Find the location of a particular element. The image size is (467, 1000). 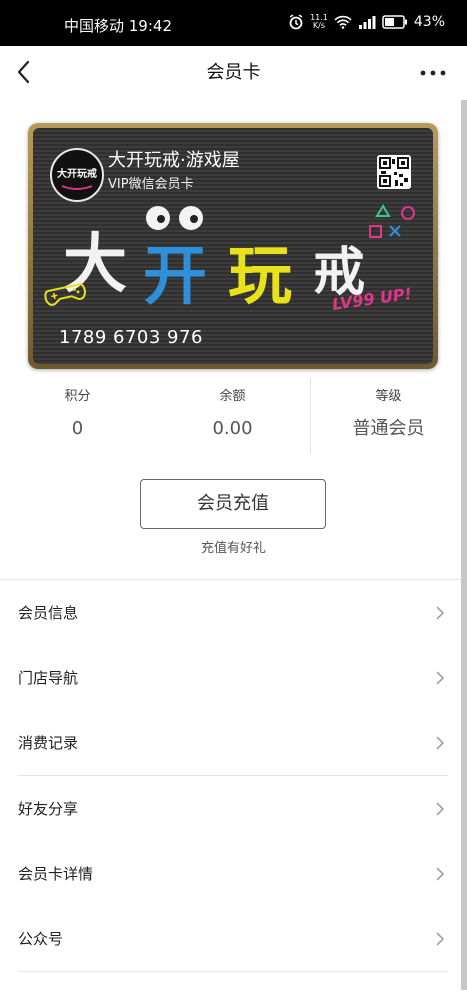

menu-item-store-navigation: 门店导航 is located at coordinates (233, 678).